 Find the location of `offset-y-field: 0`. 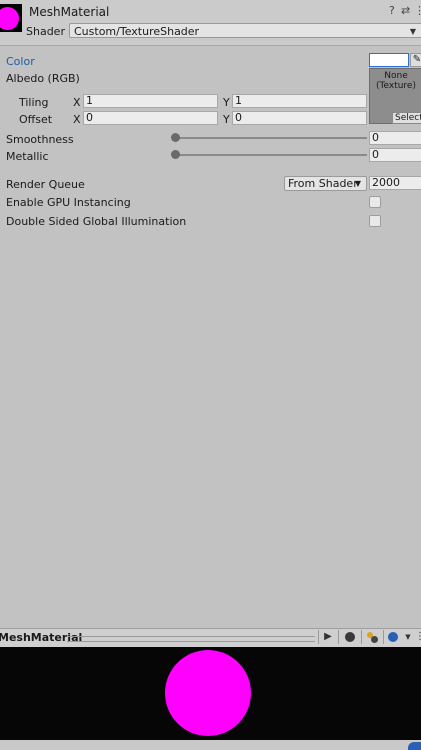

offset-y-field: 0 is located at coordinates (299, 118).